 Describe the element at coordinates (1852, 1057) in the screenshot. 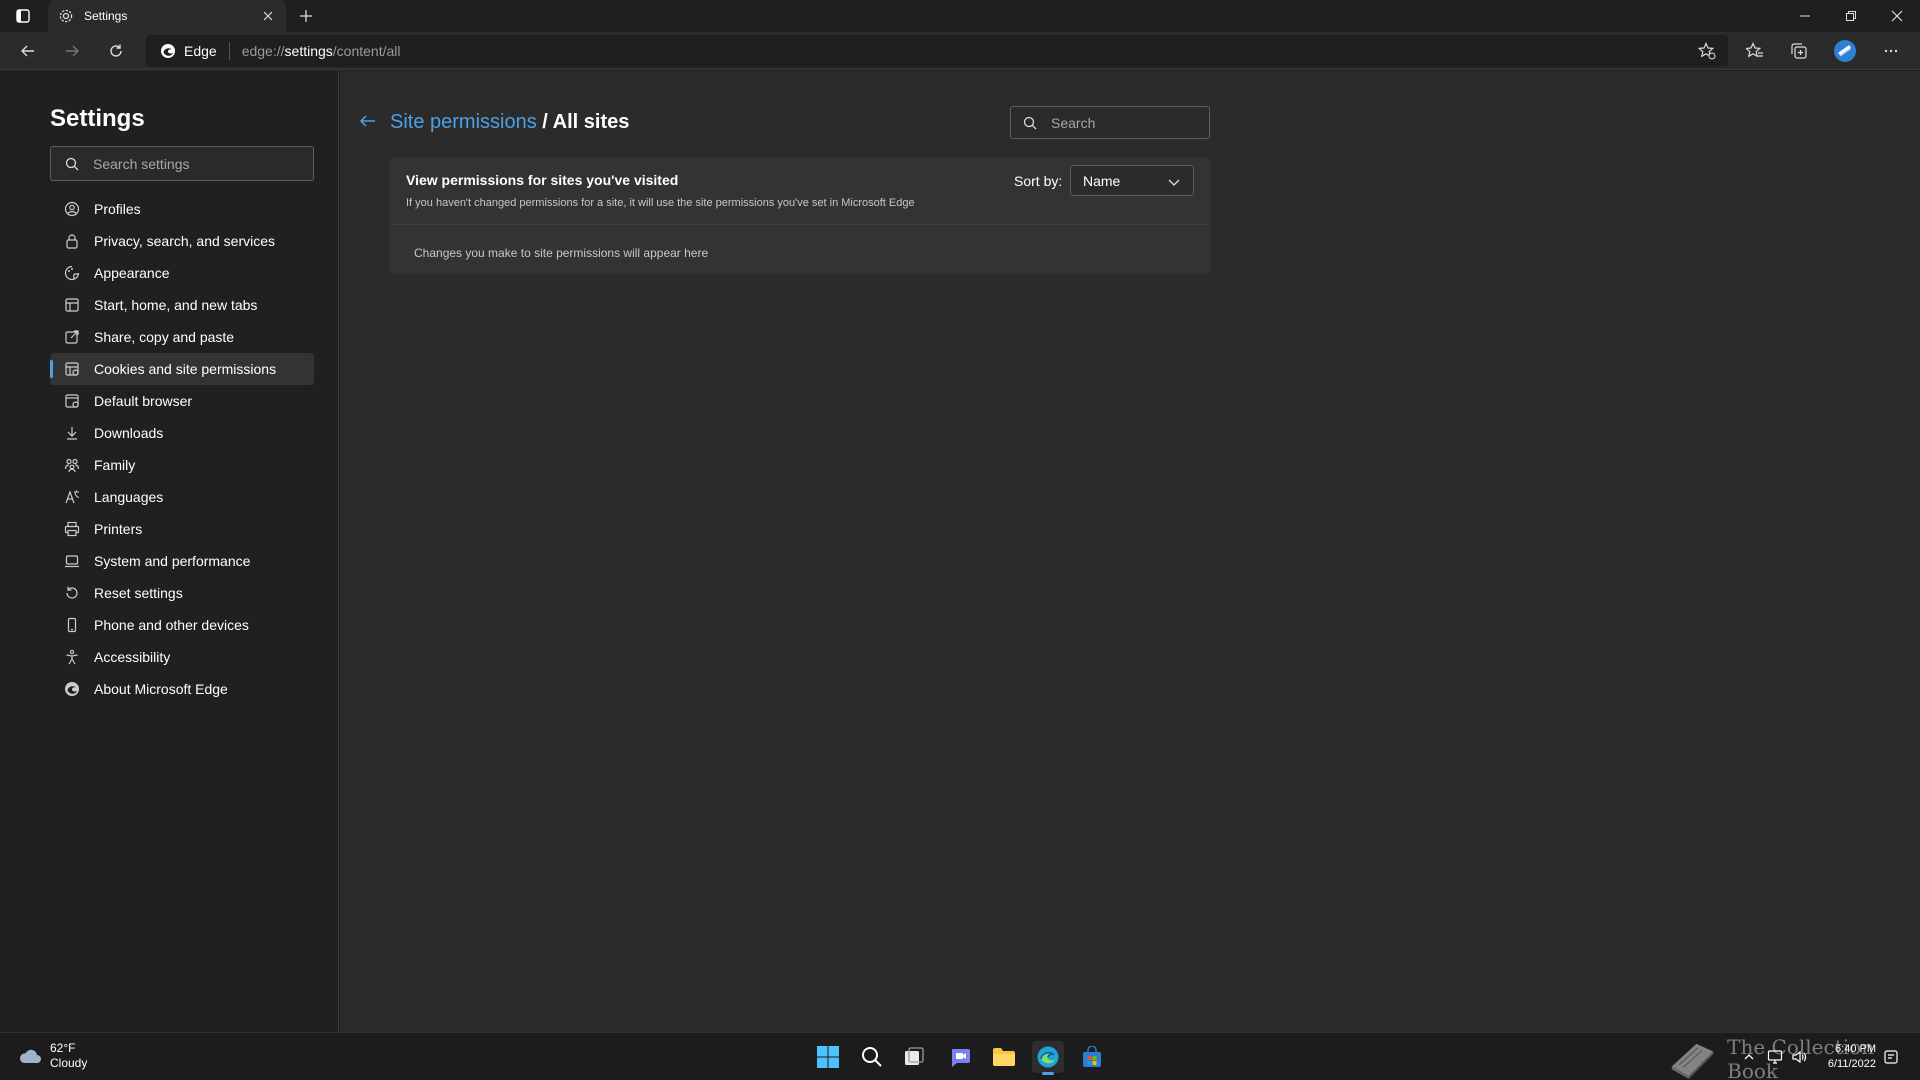

I see `clock: 6:40 PM 6/11/2022` at that location.